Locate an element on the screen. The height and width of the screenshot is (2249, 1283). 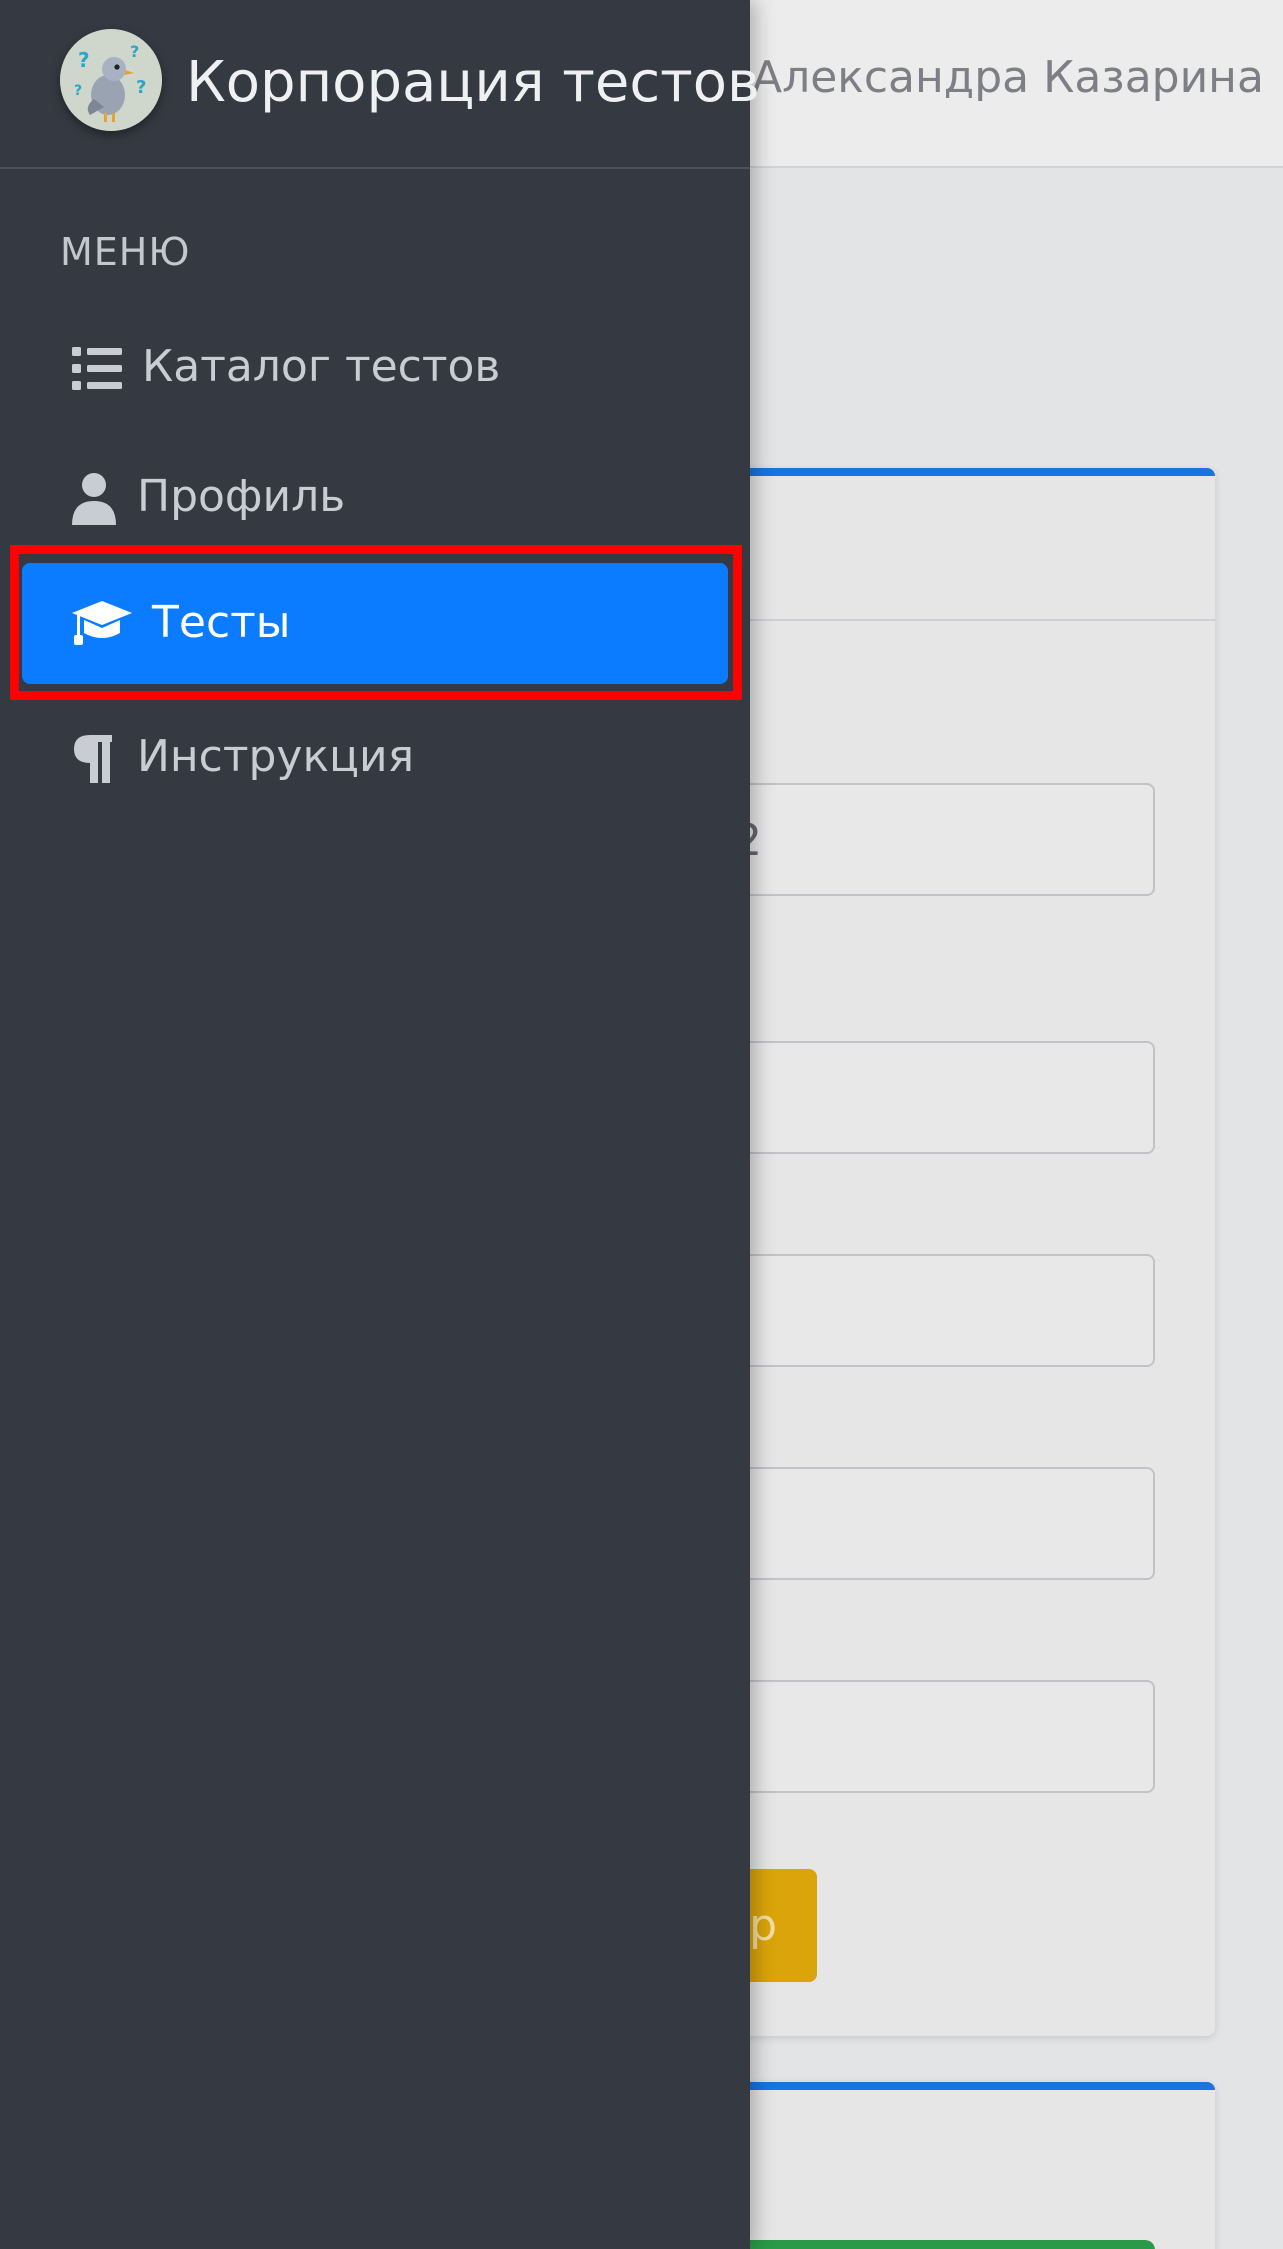
sidebar-item-label: Тесты is located at coordinates (221, 622).